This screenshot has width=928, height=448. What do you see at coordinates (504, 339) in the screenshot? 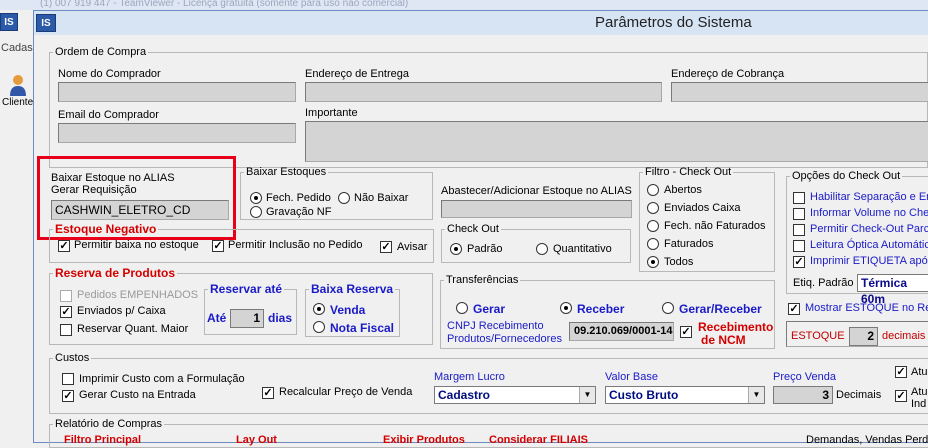
I see `cnpj-label-2: Produtos/Fornecedores` at bounding box center [504, 339].